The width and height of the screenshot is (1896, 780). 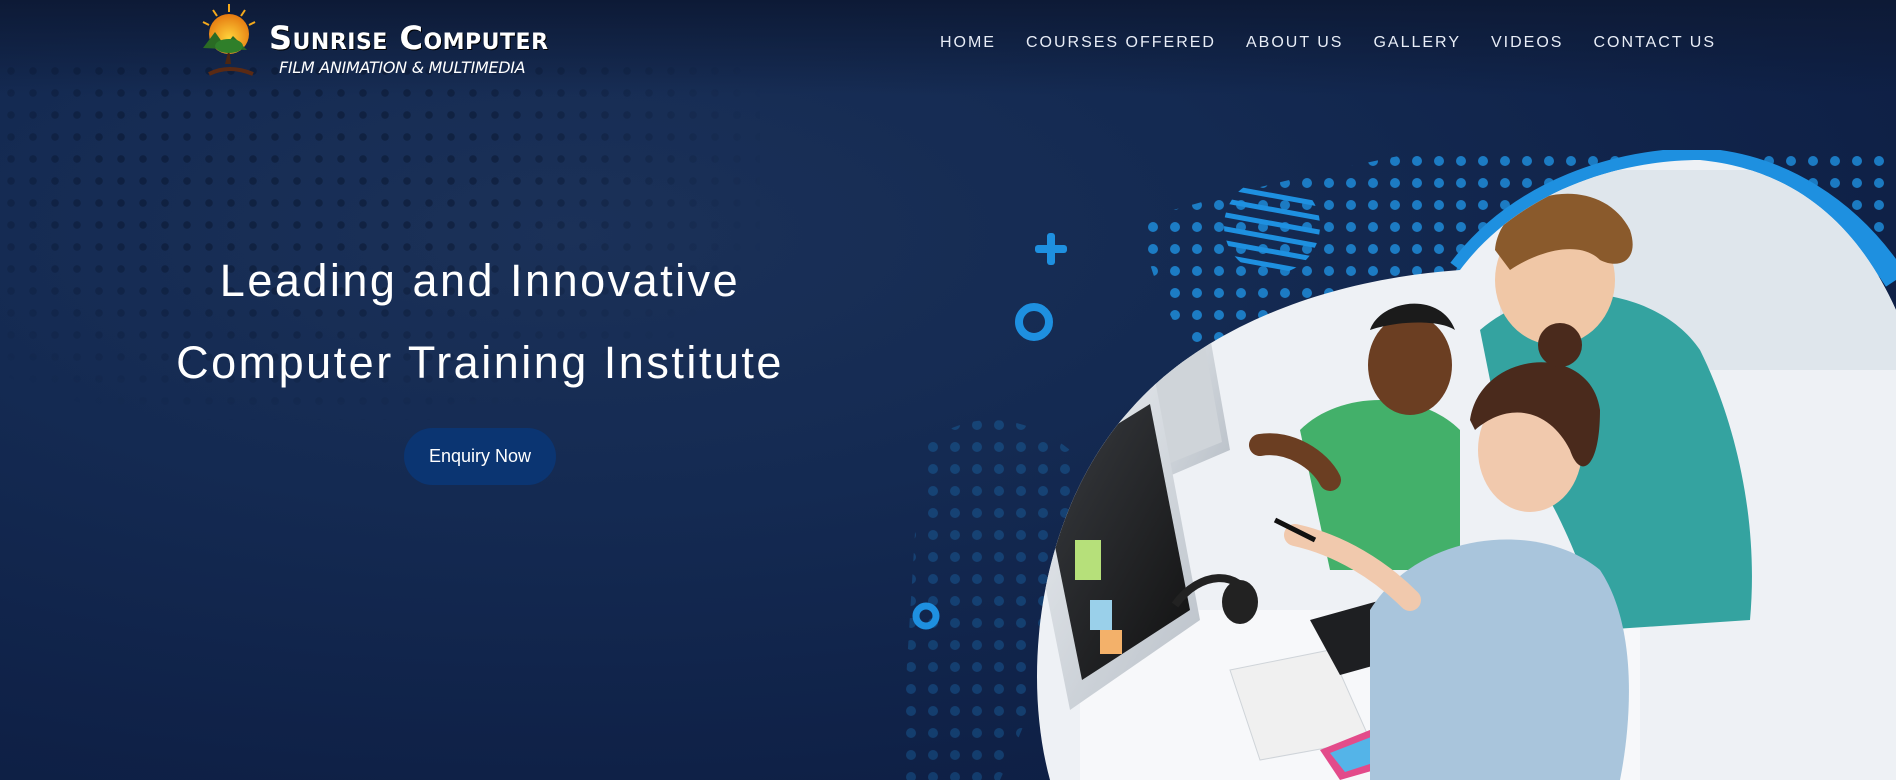 What do you see at coordinates (1527, 43) in the screenshot?
I see `nav-videos: VIDEOS` at bounding box center [1527, 43].